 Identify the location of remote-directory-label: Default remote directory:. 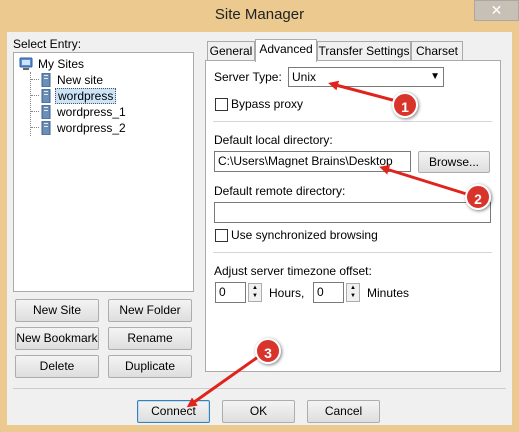
(280, 191).